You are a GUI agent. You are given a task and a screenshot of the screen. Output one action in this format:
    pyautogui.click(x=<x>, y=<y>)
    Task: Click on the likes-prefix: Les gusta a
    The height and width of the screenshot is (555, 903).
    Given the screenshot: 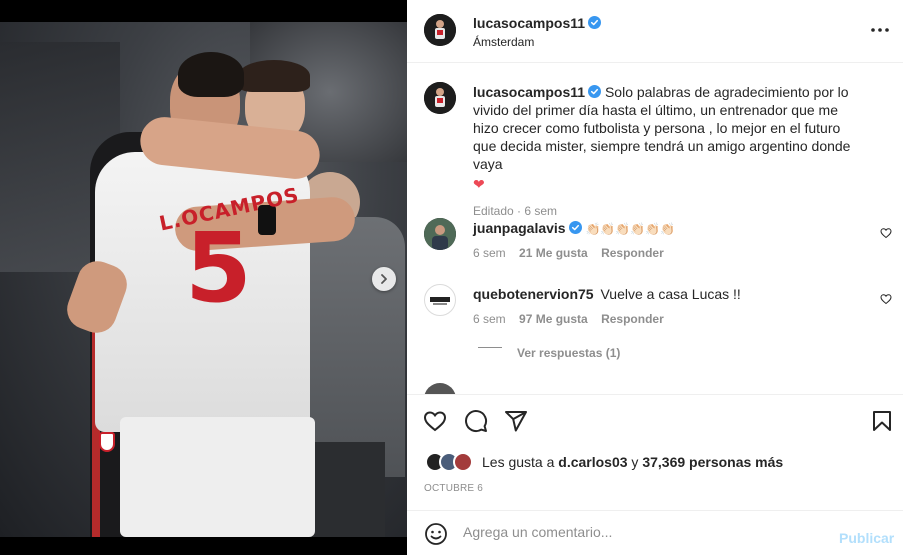 What is the action you would take?
    pyautogui.click(x=520, y=462)
    